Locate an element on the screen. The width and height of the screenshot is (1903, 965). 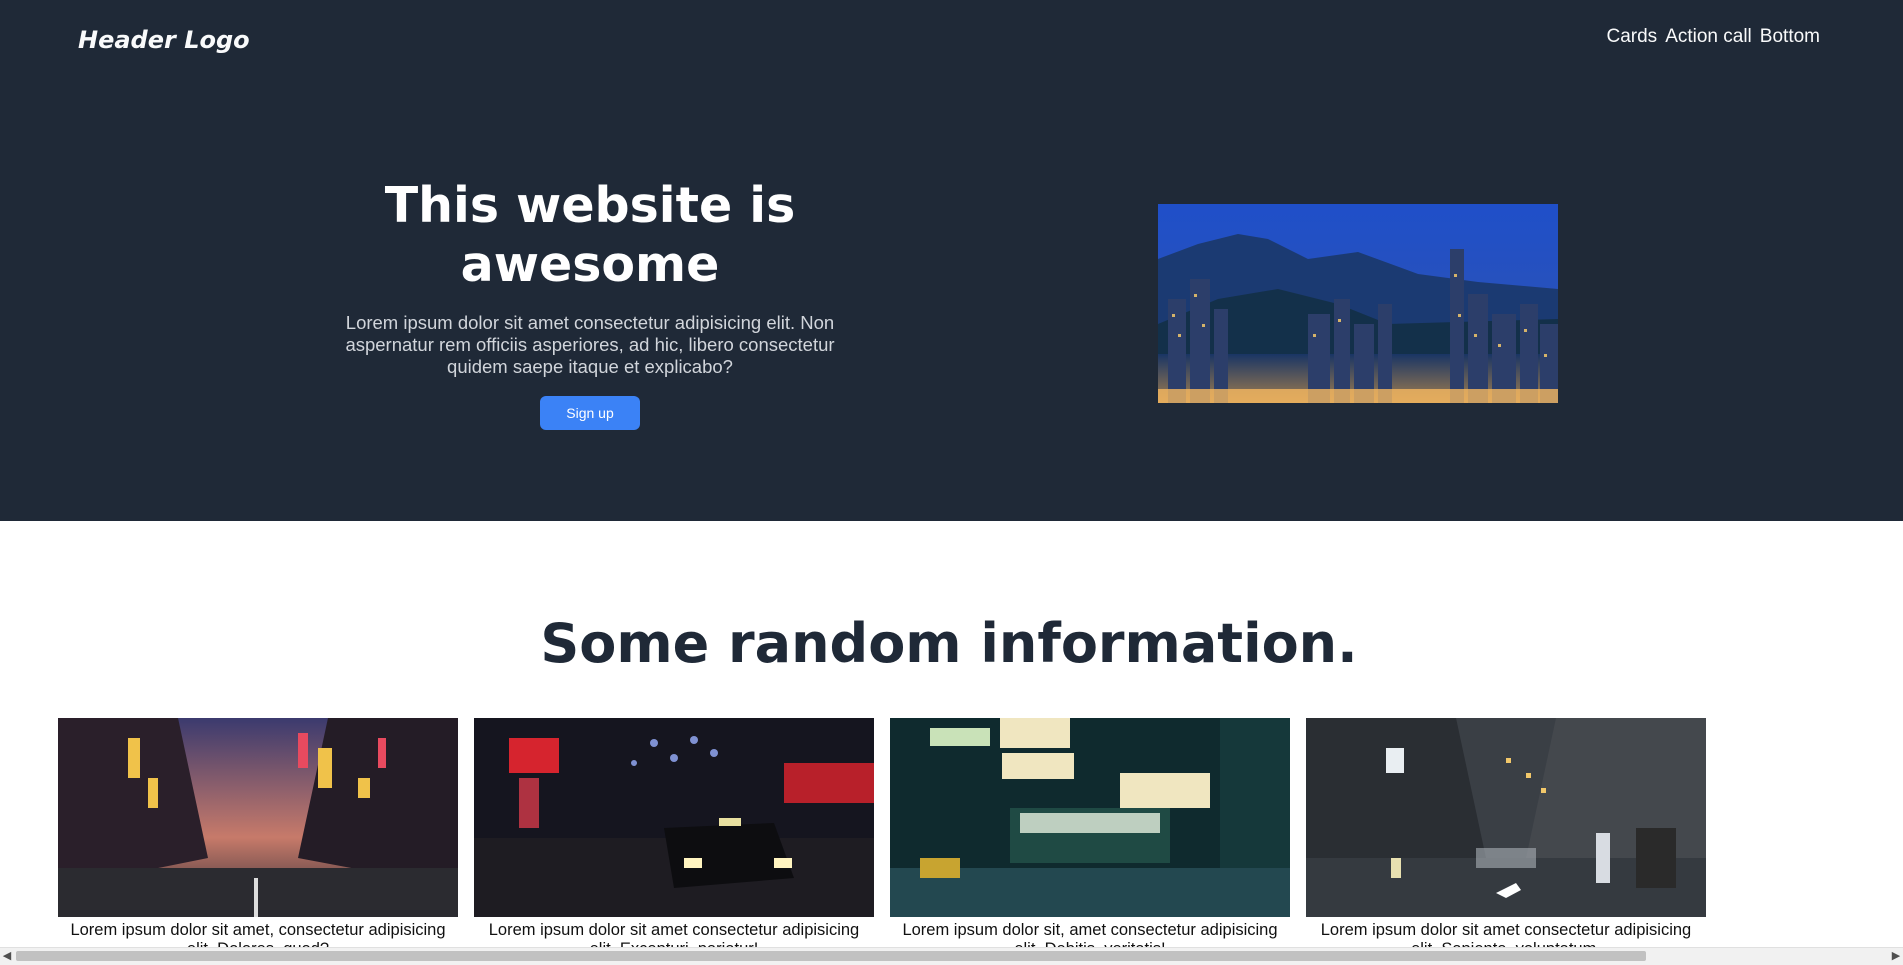
nav-link-action-call: Action call is located at coordinates (1708, 37).